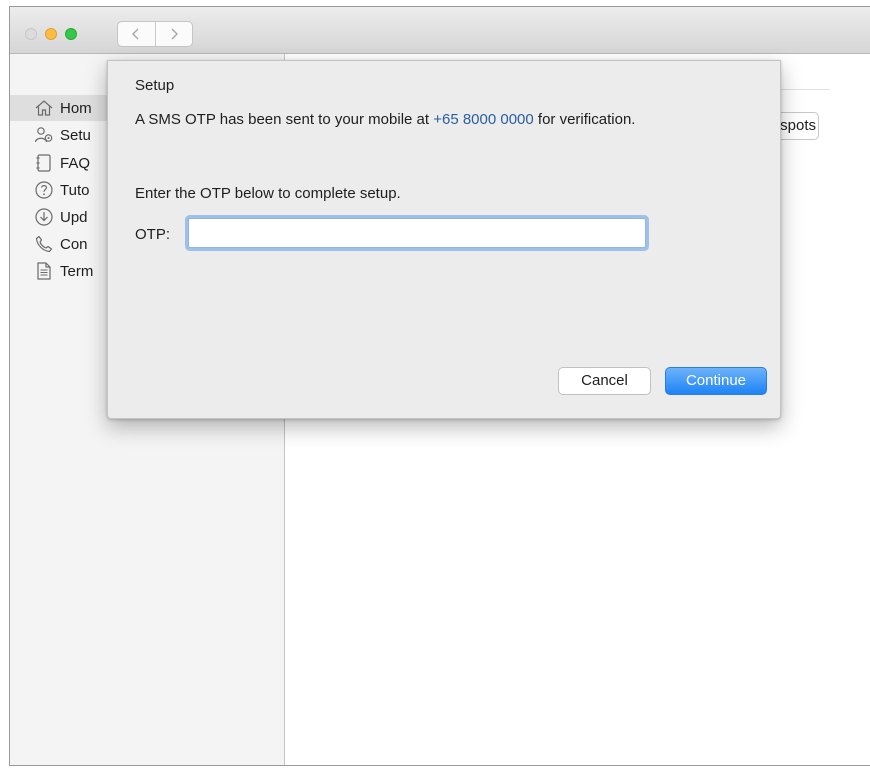  Describe the element at coordinates (76, 108) in the screenshot. I see `sidebar-item-label: Hom` at that location.